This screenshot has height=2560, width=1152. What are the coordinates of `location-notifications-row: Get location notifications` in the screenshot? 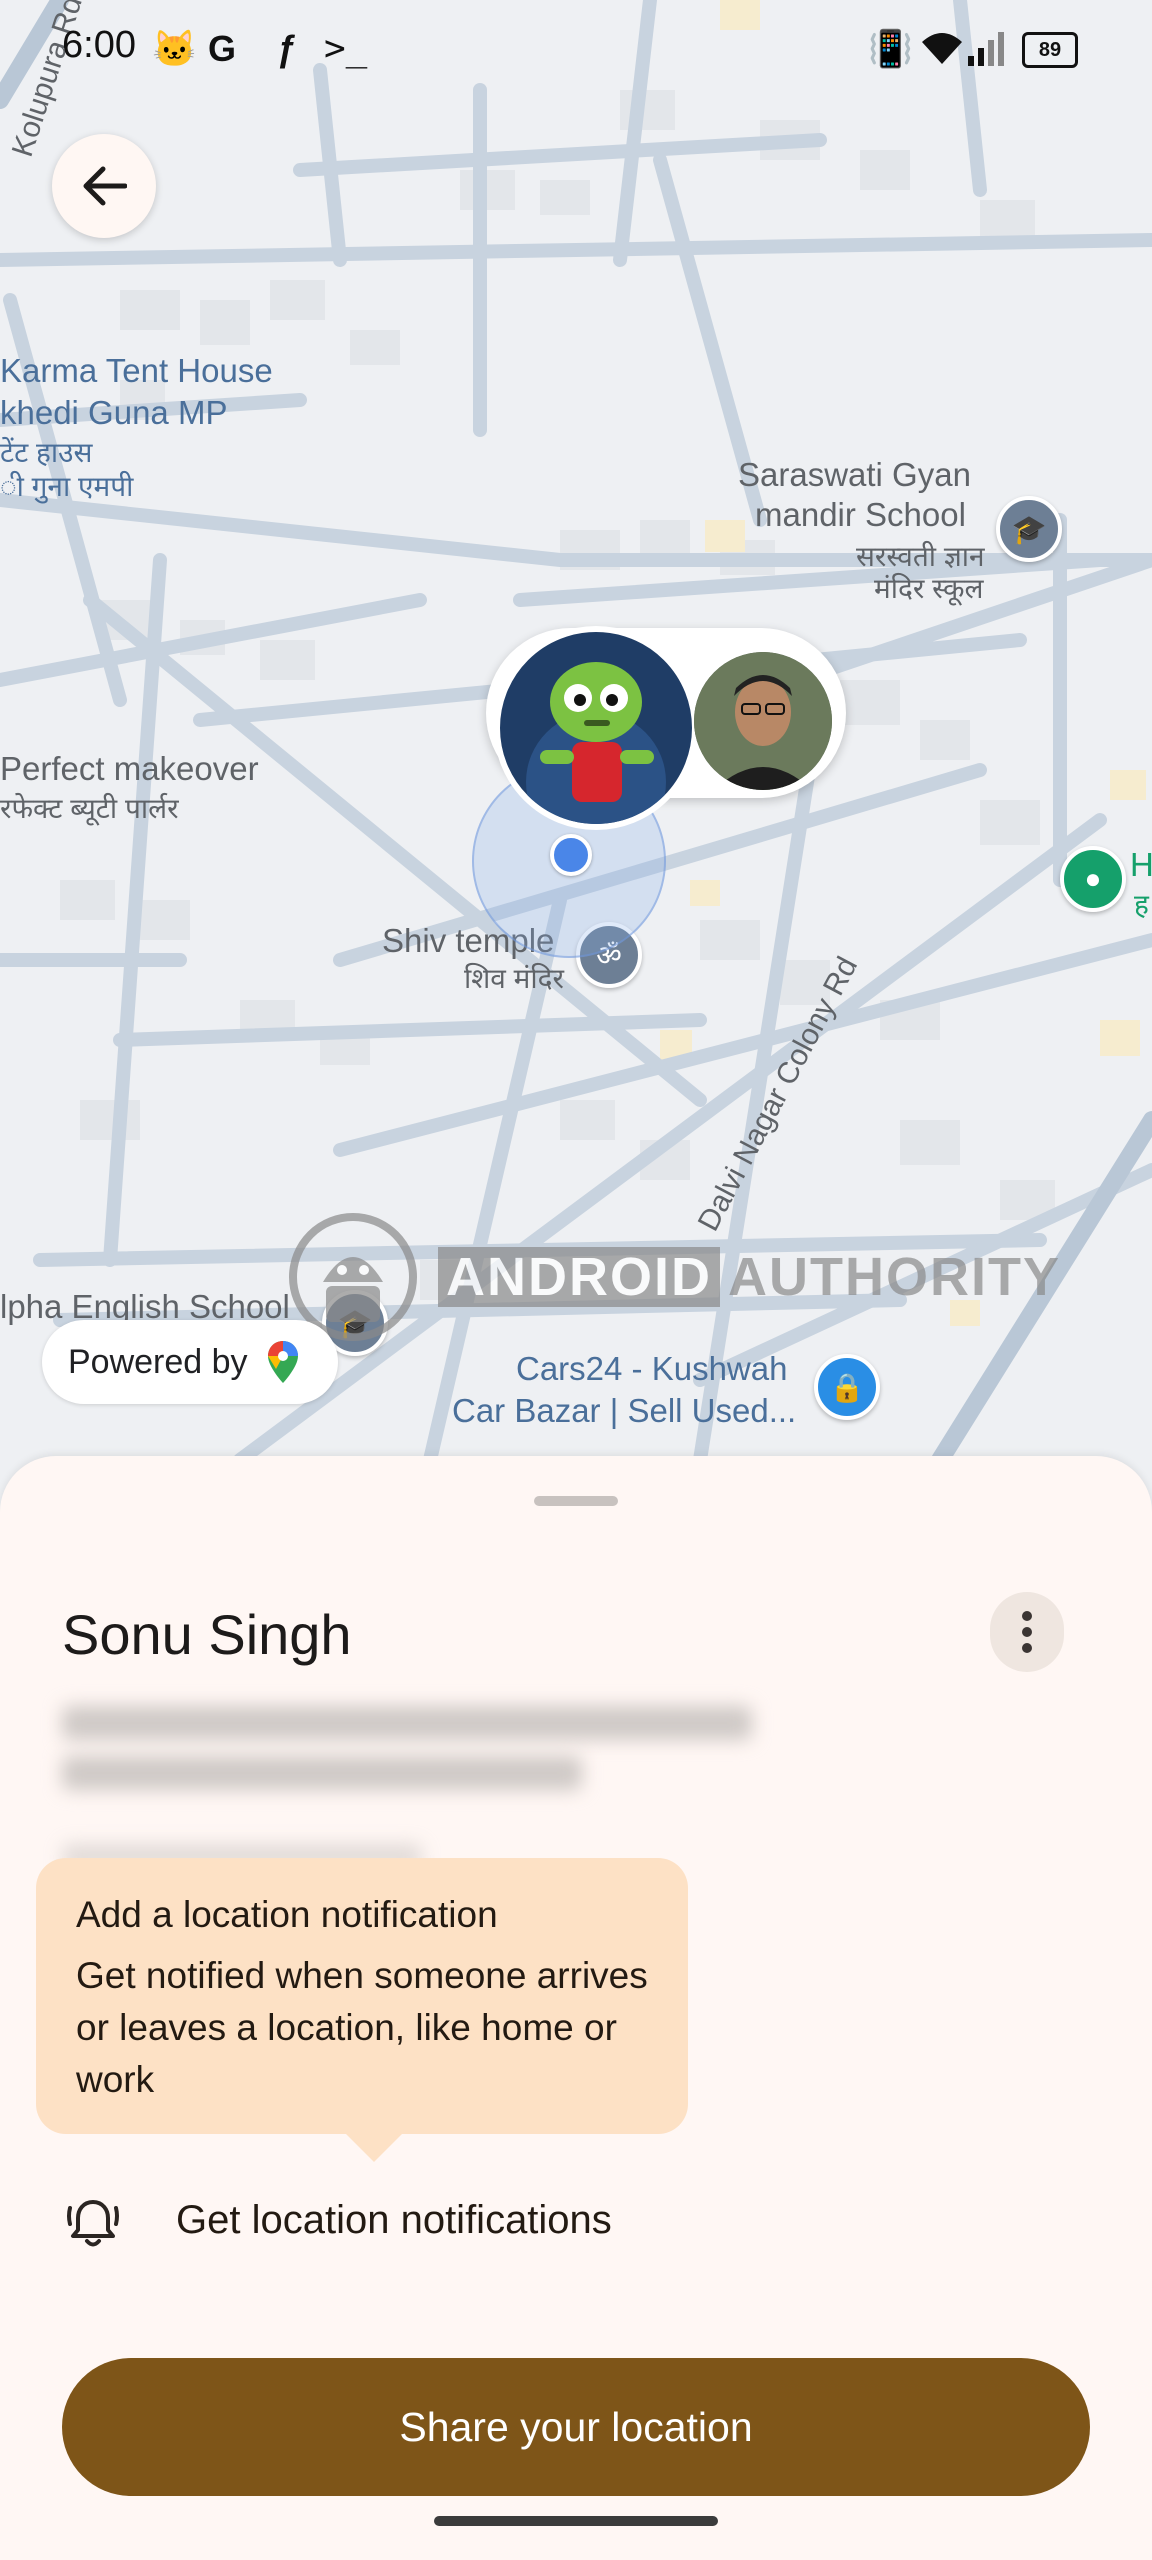 It's located at (576, 2220).